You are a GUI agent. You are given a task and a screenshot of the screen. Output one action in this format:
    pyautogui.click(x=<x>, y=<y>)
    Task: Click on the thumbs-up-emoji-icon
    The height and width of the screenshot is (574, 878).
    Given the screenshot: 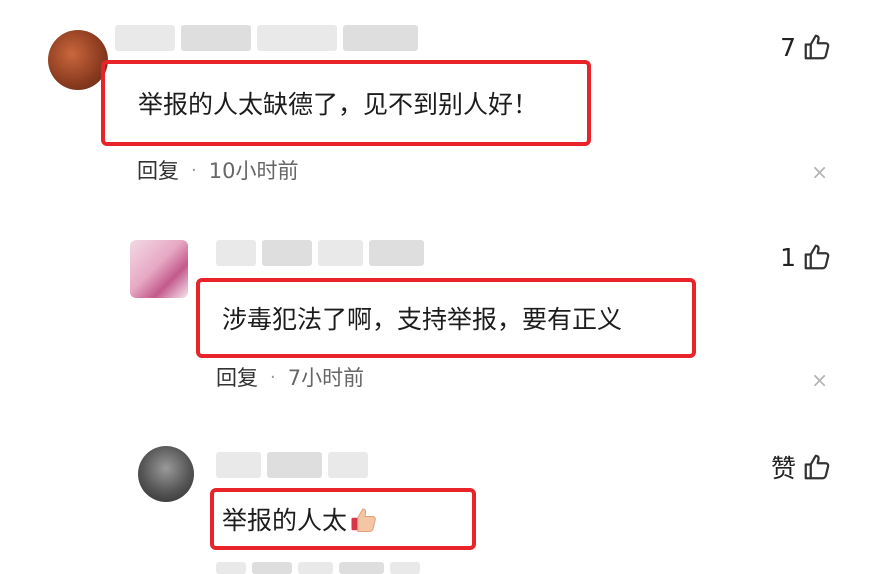 What is the action you would take?
    pyautogui.click(x=363, y=520)
    